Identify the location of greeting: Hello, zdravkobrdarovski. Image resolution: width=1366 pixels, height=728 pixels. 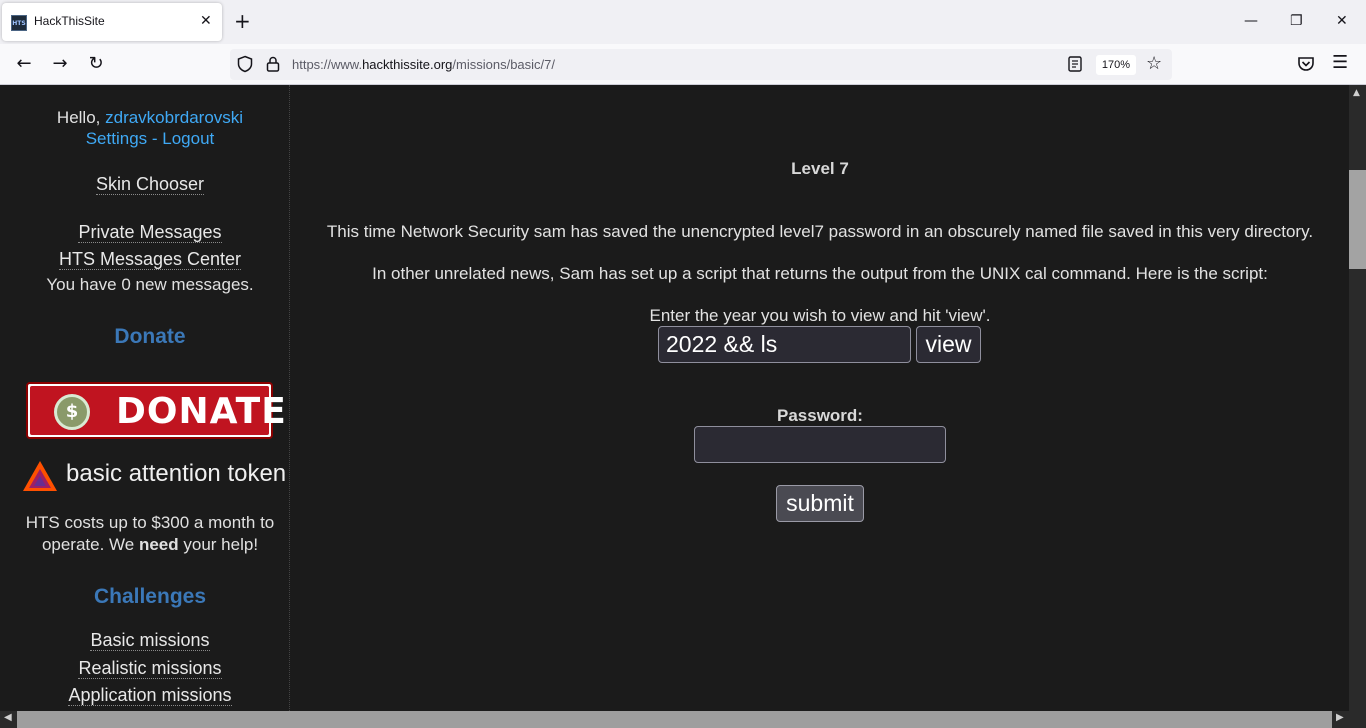
(150, 118).